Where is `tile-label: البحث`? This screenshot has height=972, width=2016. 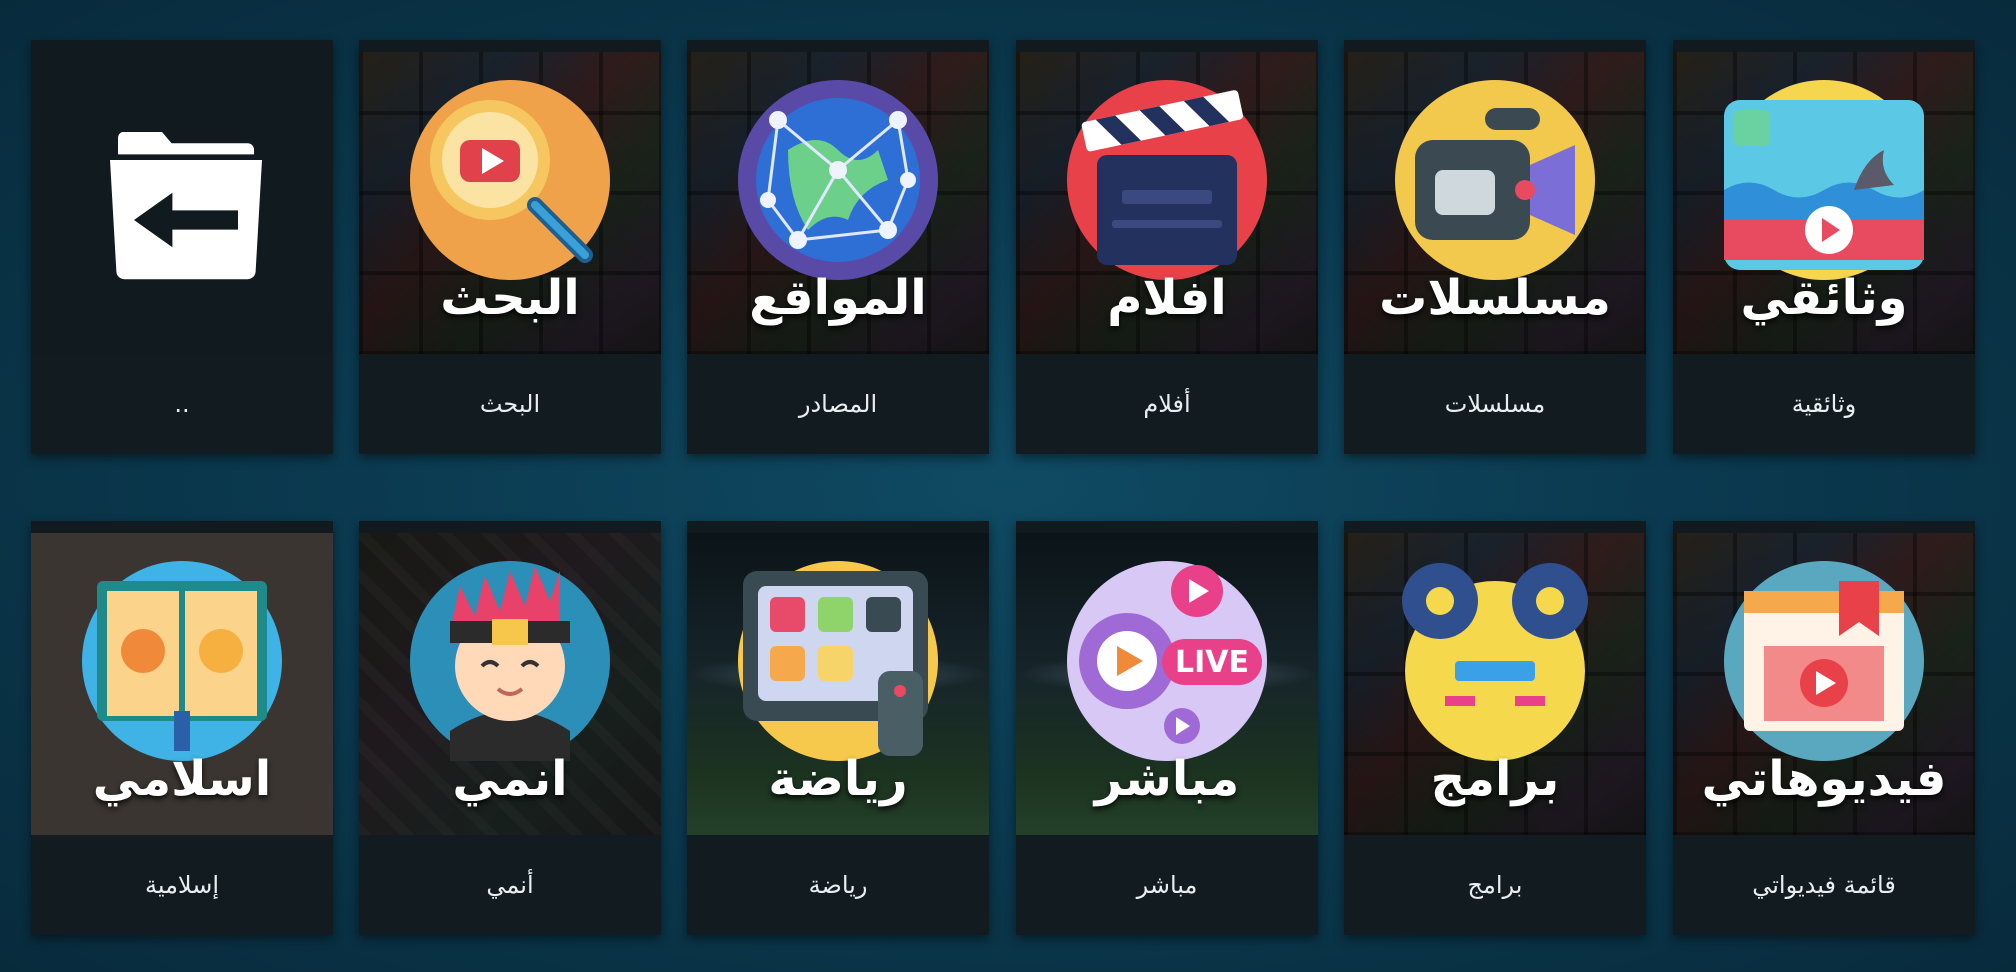
tile-label: البحث is located at coordinates (510, 404).